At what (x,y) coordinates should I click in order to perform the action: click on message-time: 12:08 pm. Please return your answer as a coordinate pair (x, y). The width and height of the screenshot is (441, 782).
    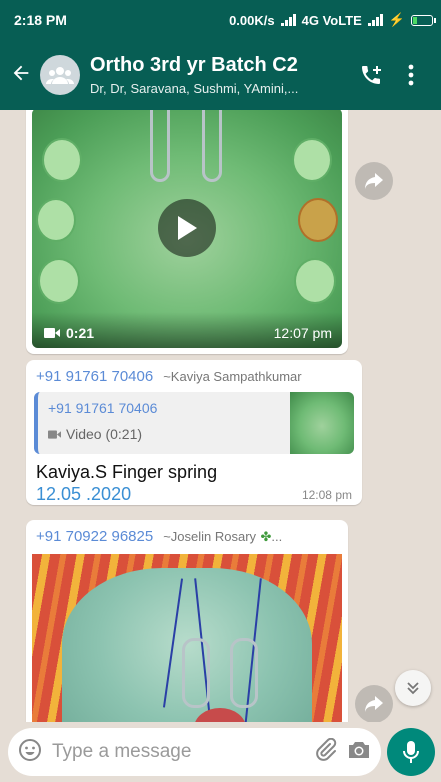
    Looking at the image, I should click on (326, 495).